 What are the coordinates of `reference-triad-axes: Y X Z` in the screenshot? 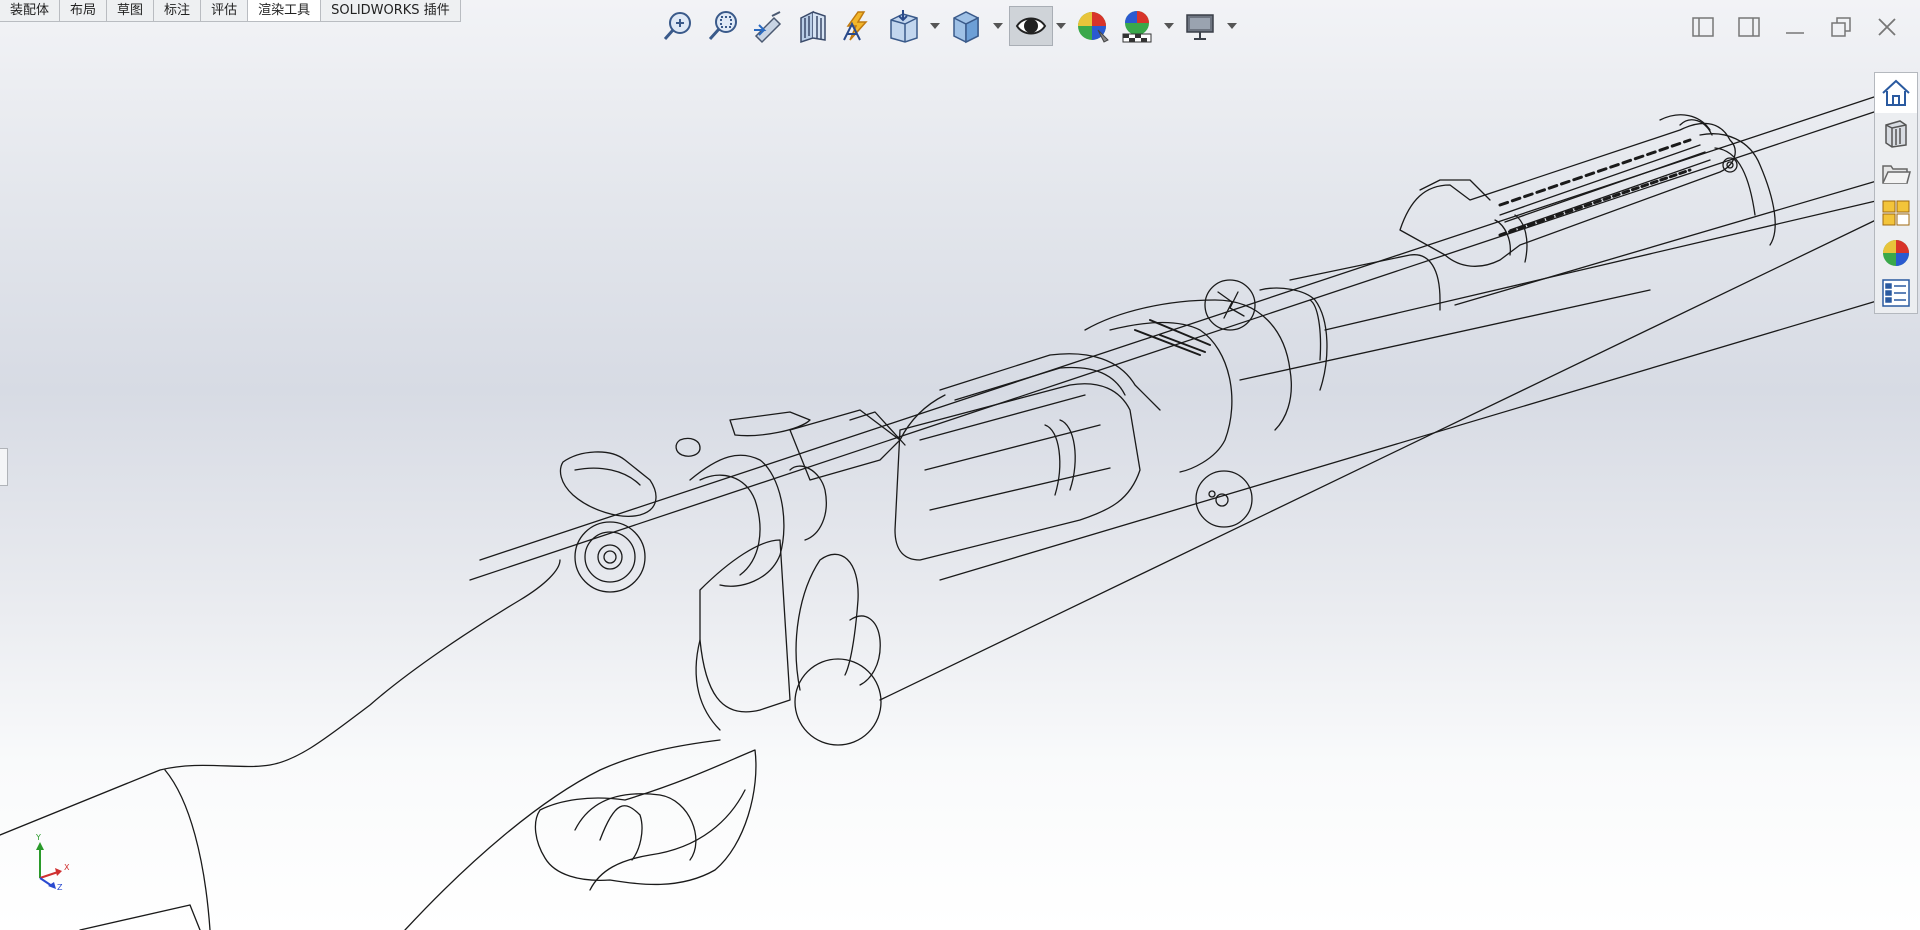 It's located at (52, 862).